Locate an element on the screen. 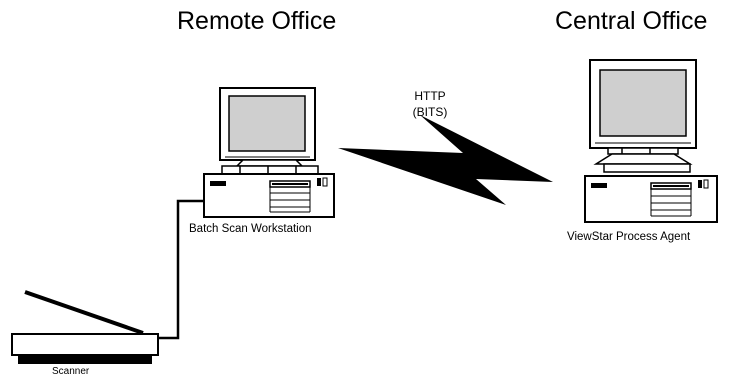 This screenshot has width=744, height=383. scanner-icon is located at coordinates (85, 327).